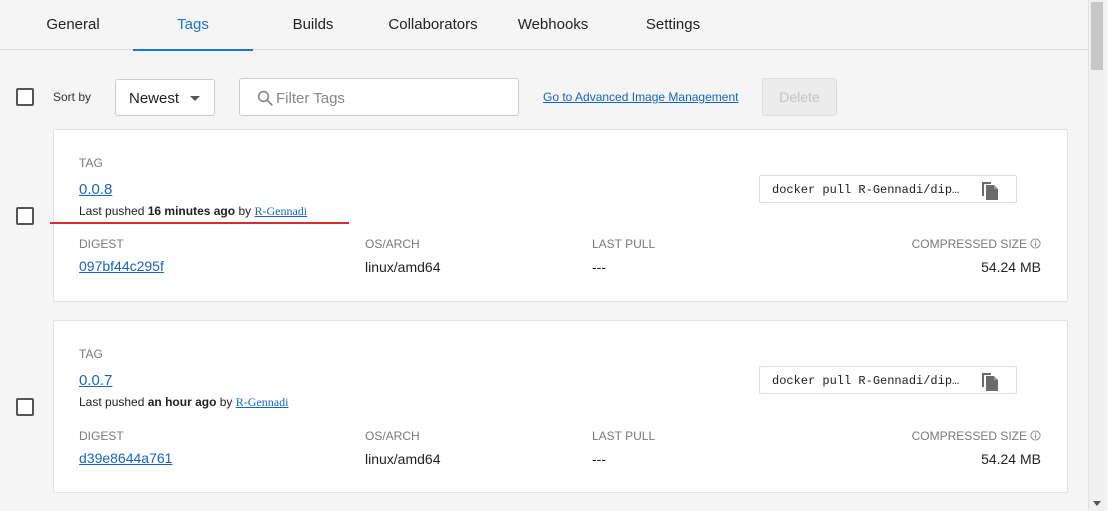 This screenshot has height=511, width=1108. What do you see at coordinates (125, 458) in the screenshot?
I see `digest-link: d39e8644a761` at bounding box center [125, 458].